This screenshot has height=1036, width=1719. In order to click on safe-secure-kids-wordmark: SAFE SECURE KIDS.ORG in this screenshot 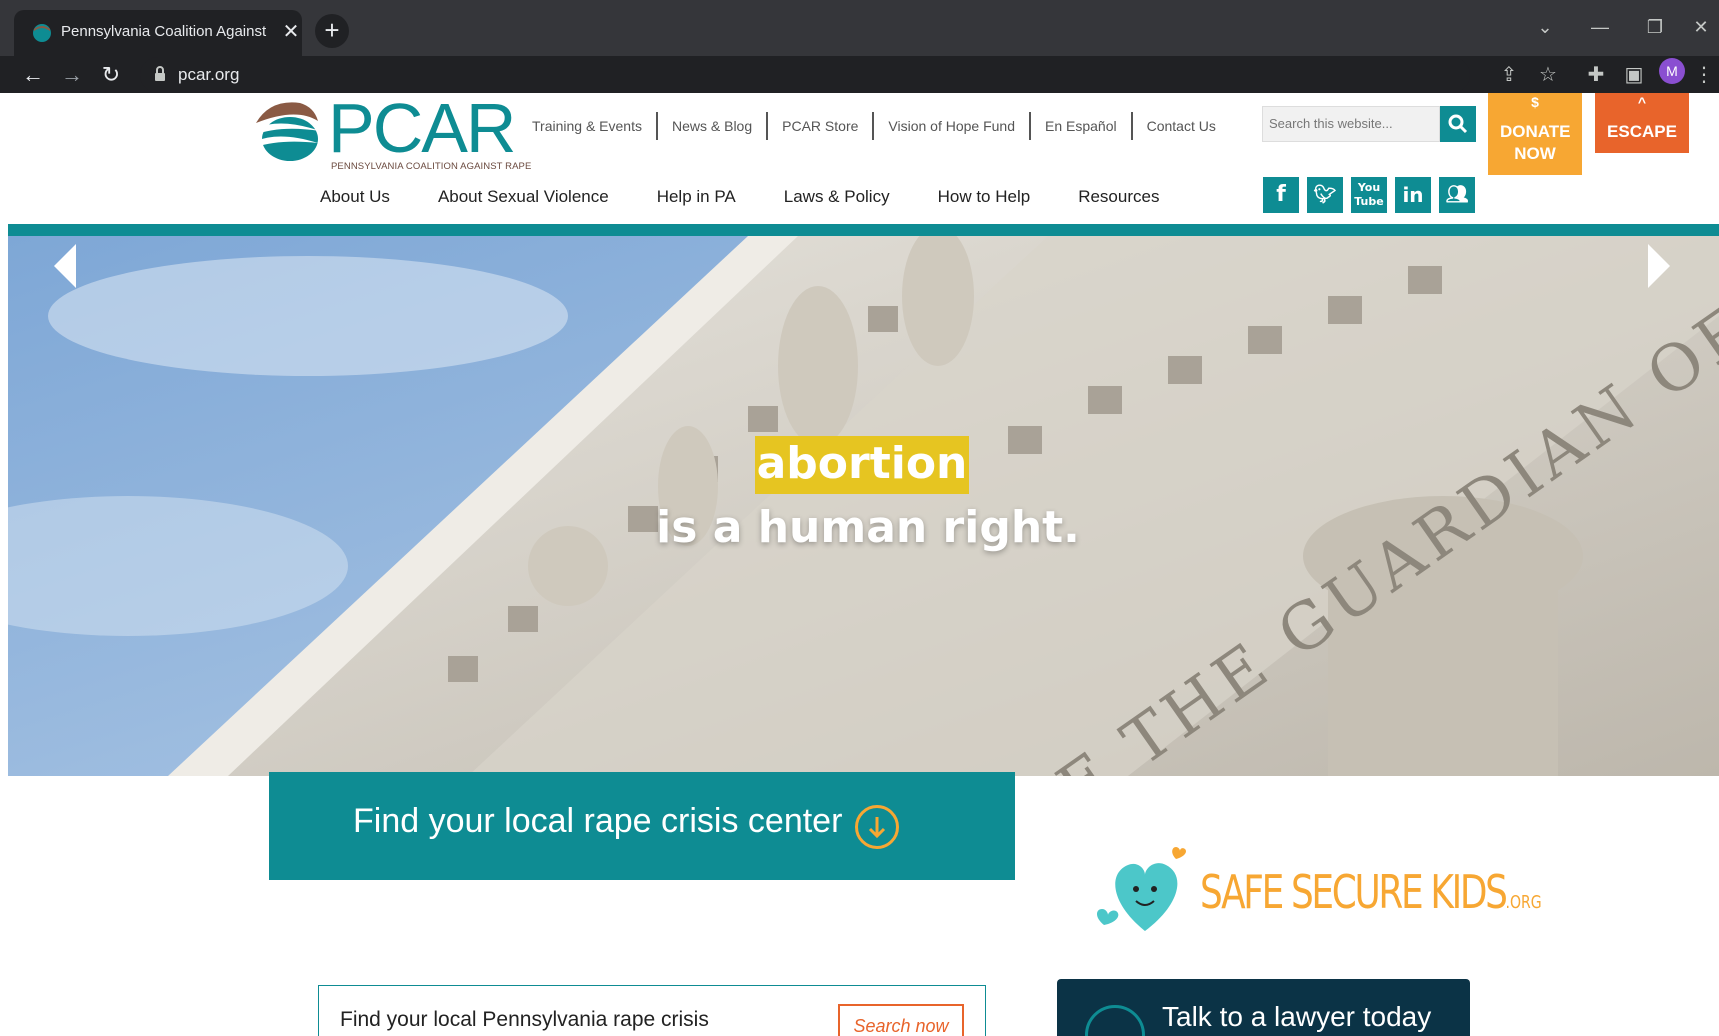, I will do `click(1371, 892)`.